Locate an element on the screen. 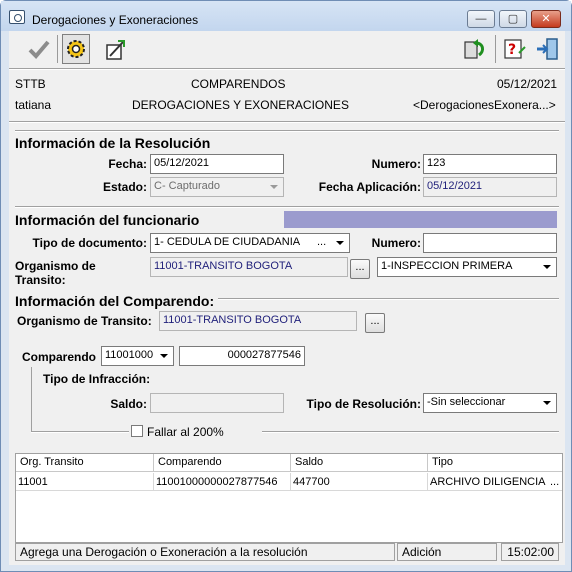  funcionario-section-title: Información del funcionario is located at coordinates (109, 220).